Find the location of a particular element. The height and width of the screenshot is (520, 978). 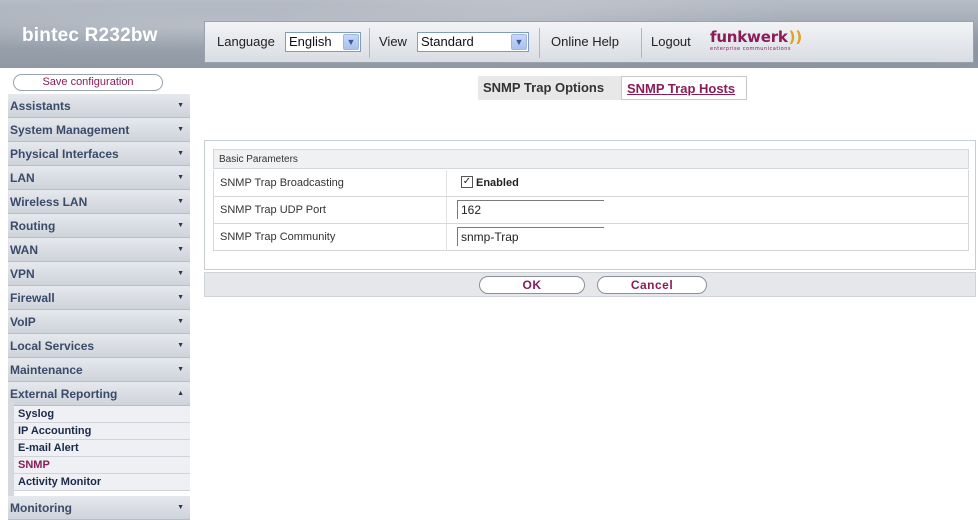

sidebar-item-routing: Routing ▼ is located at coordinates (99, 226).